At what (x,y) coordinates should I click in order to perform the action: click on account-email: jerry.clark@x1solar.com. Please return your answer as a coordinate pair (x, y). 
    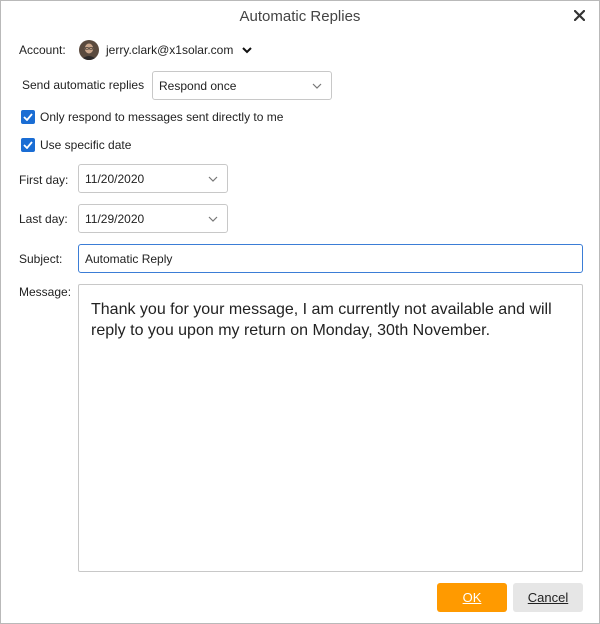
    Looking at the image, I should click on (170, 50).